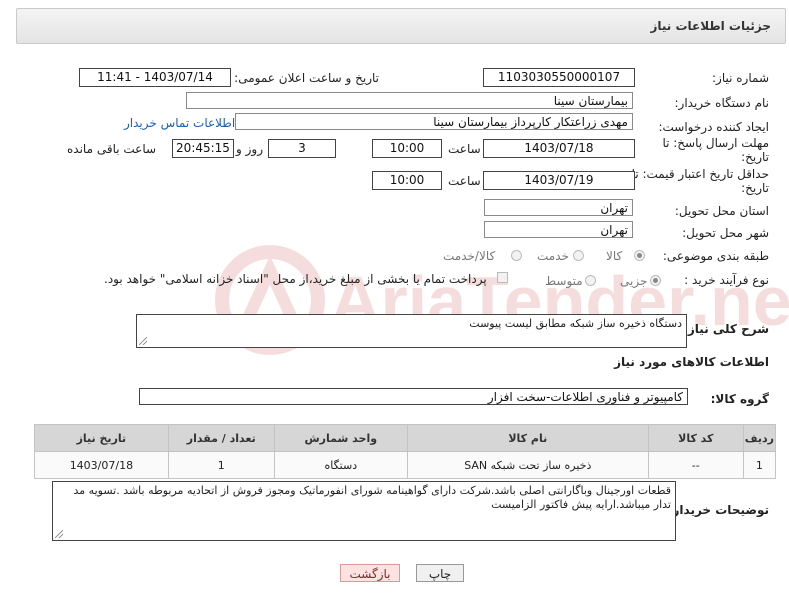 The height and width of the screenshot is (598, 789). I want to click on col-unit: واحد شمارش, so click(340, 438).